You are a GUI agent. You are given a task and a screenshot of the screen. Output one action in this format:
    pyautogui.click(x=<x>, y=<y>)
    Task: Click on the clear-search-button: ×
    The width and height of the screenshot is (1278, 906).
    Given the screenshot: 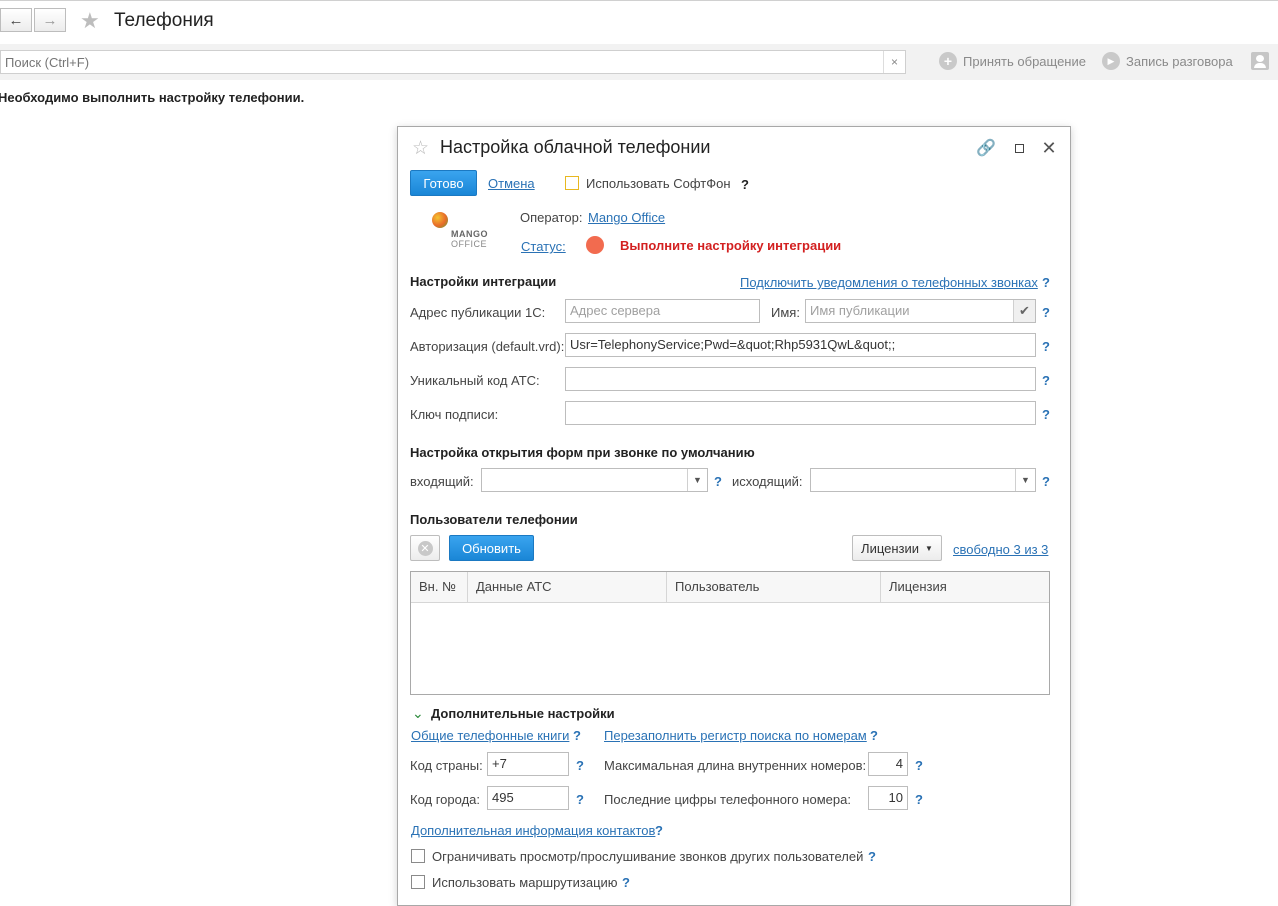 What is the action you would take?
    pyautogui.click(x=894, y=62)
    